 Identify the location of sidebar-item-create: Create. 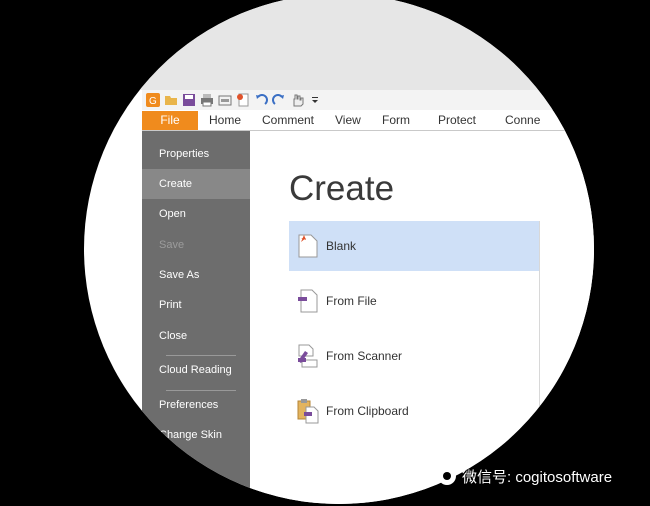
(196, 184).